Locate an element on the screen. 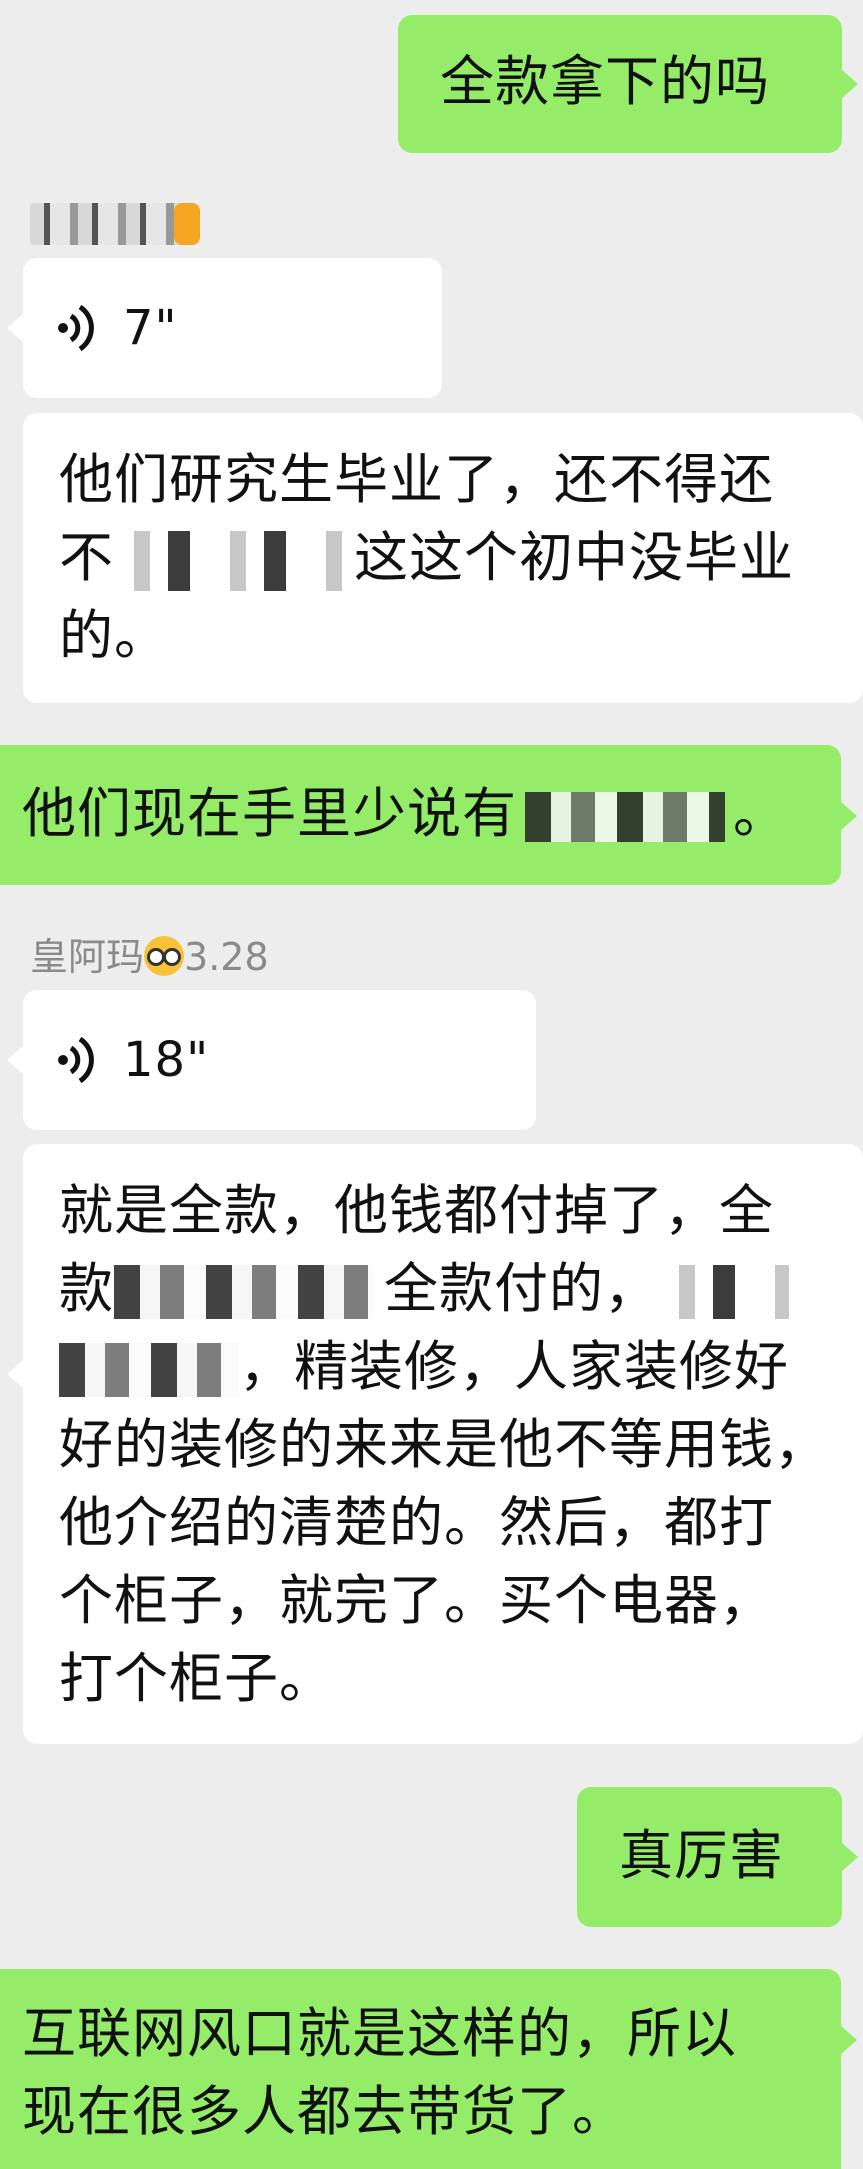  message-text: 真厉害 is located at coordinates (701, 1855).